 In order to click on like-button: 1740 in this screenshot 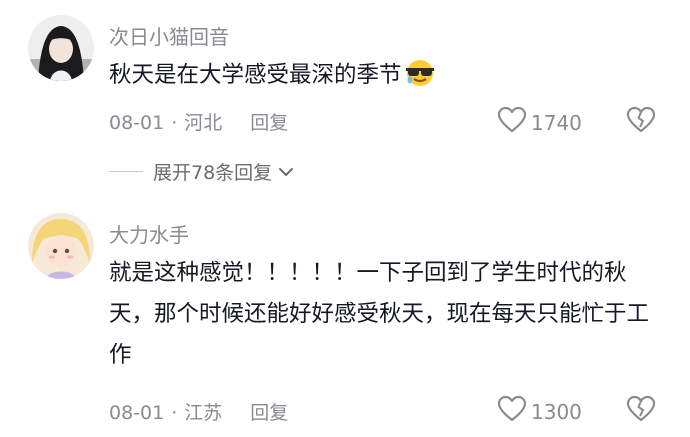, I will do `click(539, 122)`.